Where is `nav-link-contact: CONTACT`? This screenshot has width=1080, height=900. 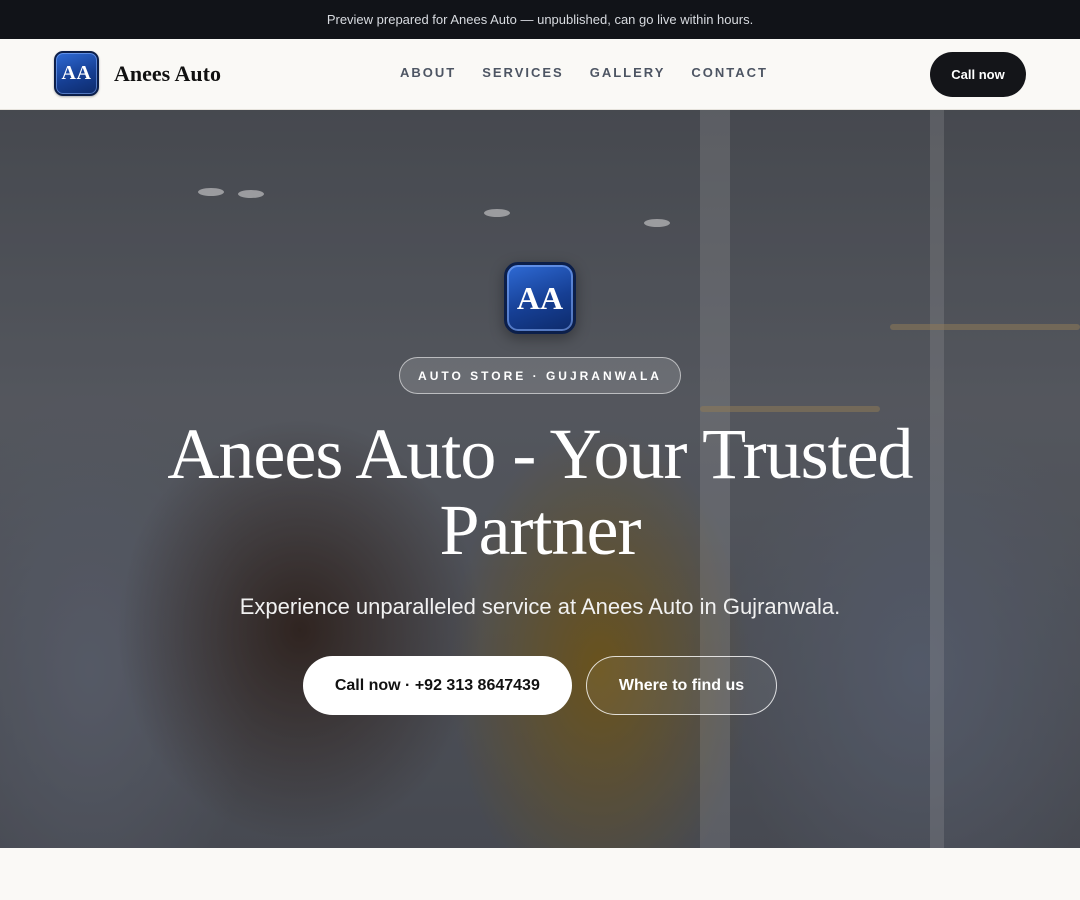
nav-link-contact: CONTACT is located at coordinates (729, 72).